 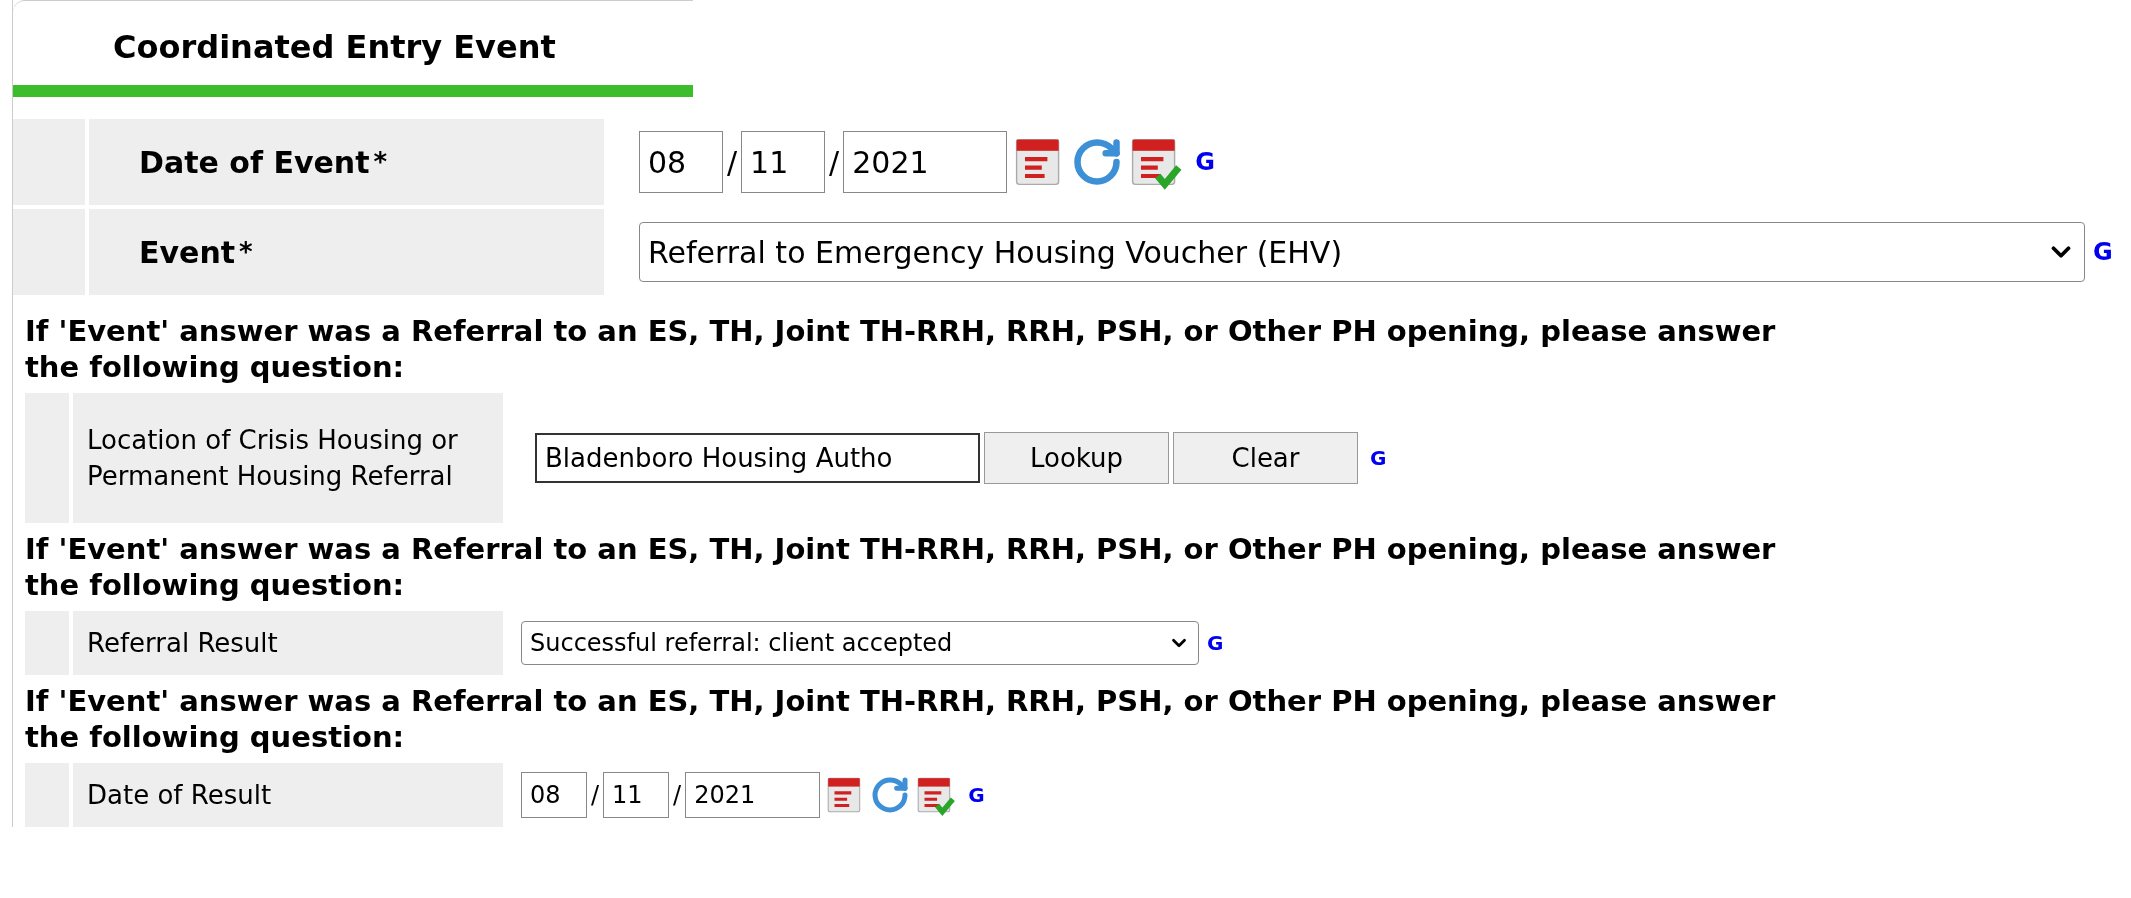 I want to click on field-label: Date of Event*, so click(x=346, y=162).